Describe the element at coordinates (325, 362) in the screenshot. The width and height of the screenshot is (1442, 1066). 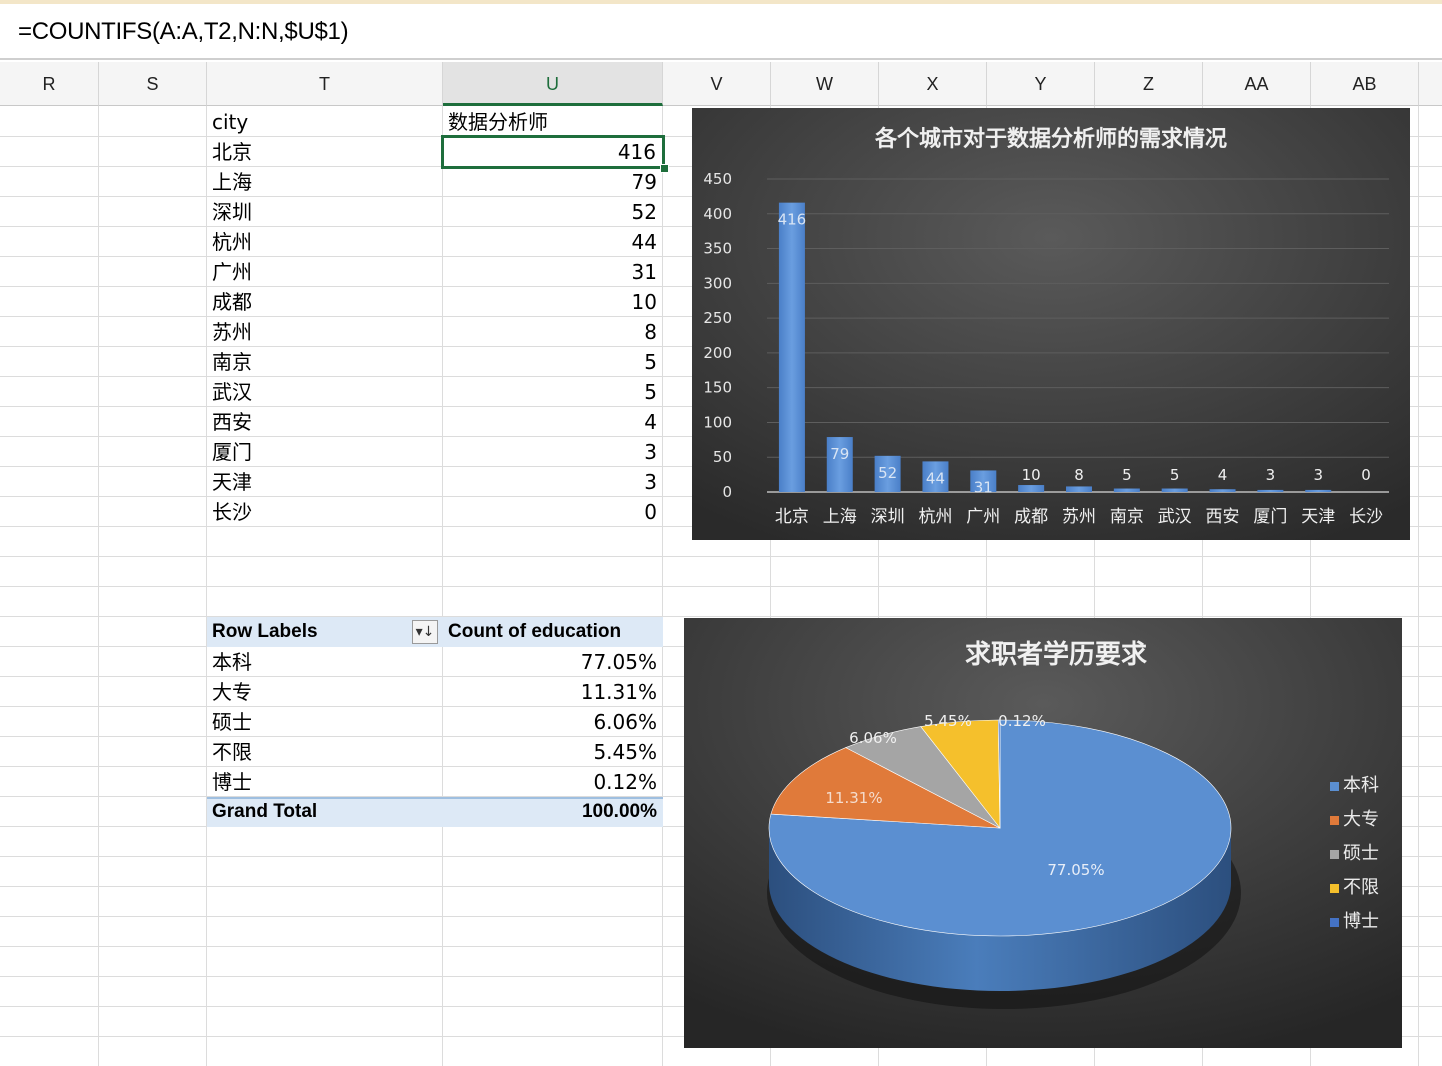
I see `city-name-cell: 南京` at that location.